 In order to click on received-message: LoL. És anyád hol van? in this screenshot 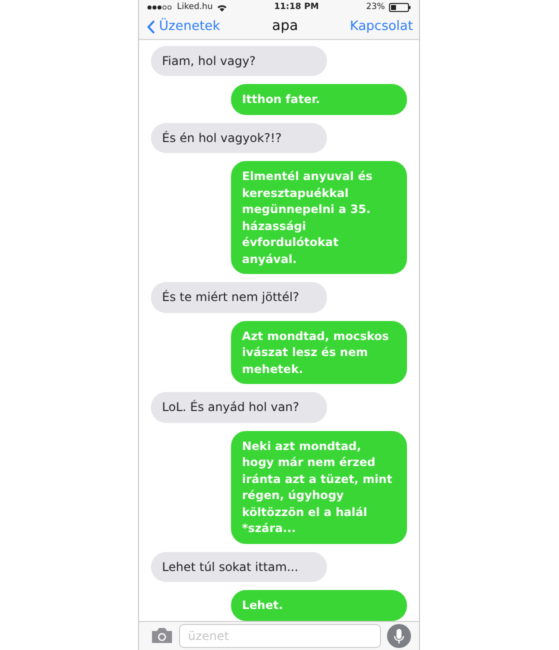, I will do `click(239, 407)`.